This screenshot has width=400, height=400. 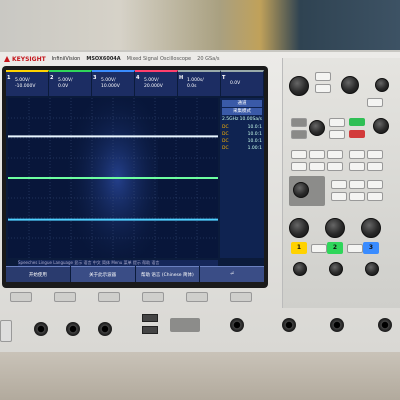 I want to click on stop-button, so click(x=357, y=134).